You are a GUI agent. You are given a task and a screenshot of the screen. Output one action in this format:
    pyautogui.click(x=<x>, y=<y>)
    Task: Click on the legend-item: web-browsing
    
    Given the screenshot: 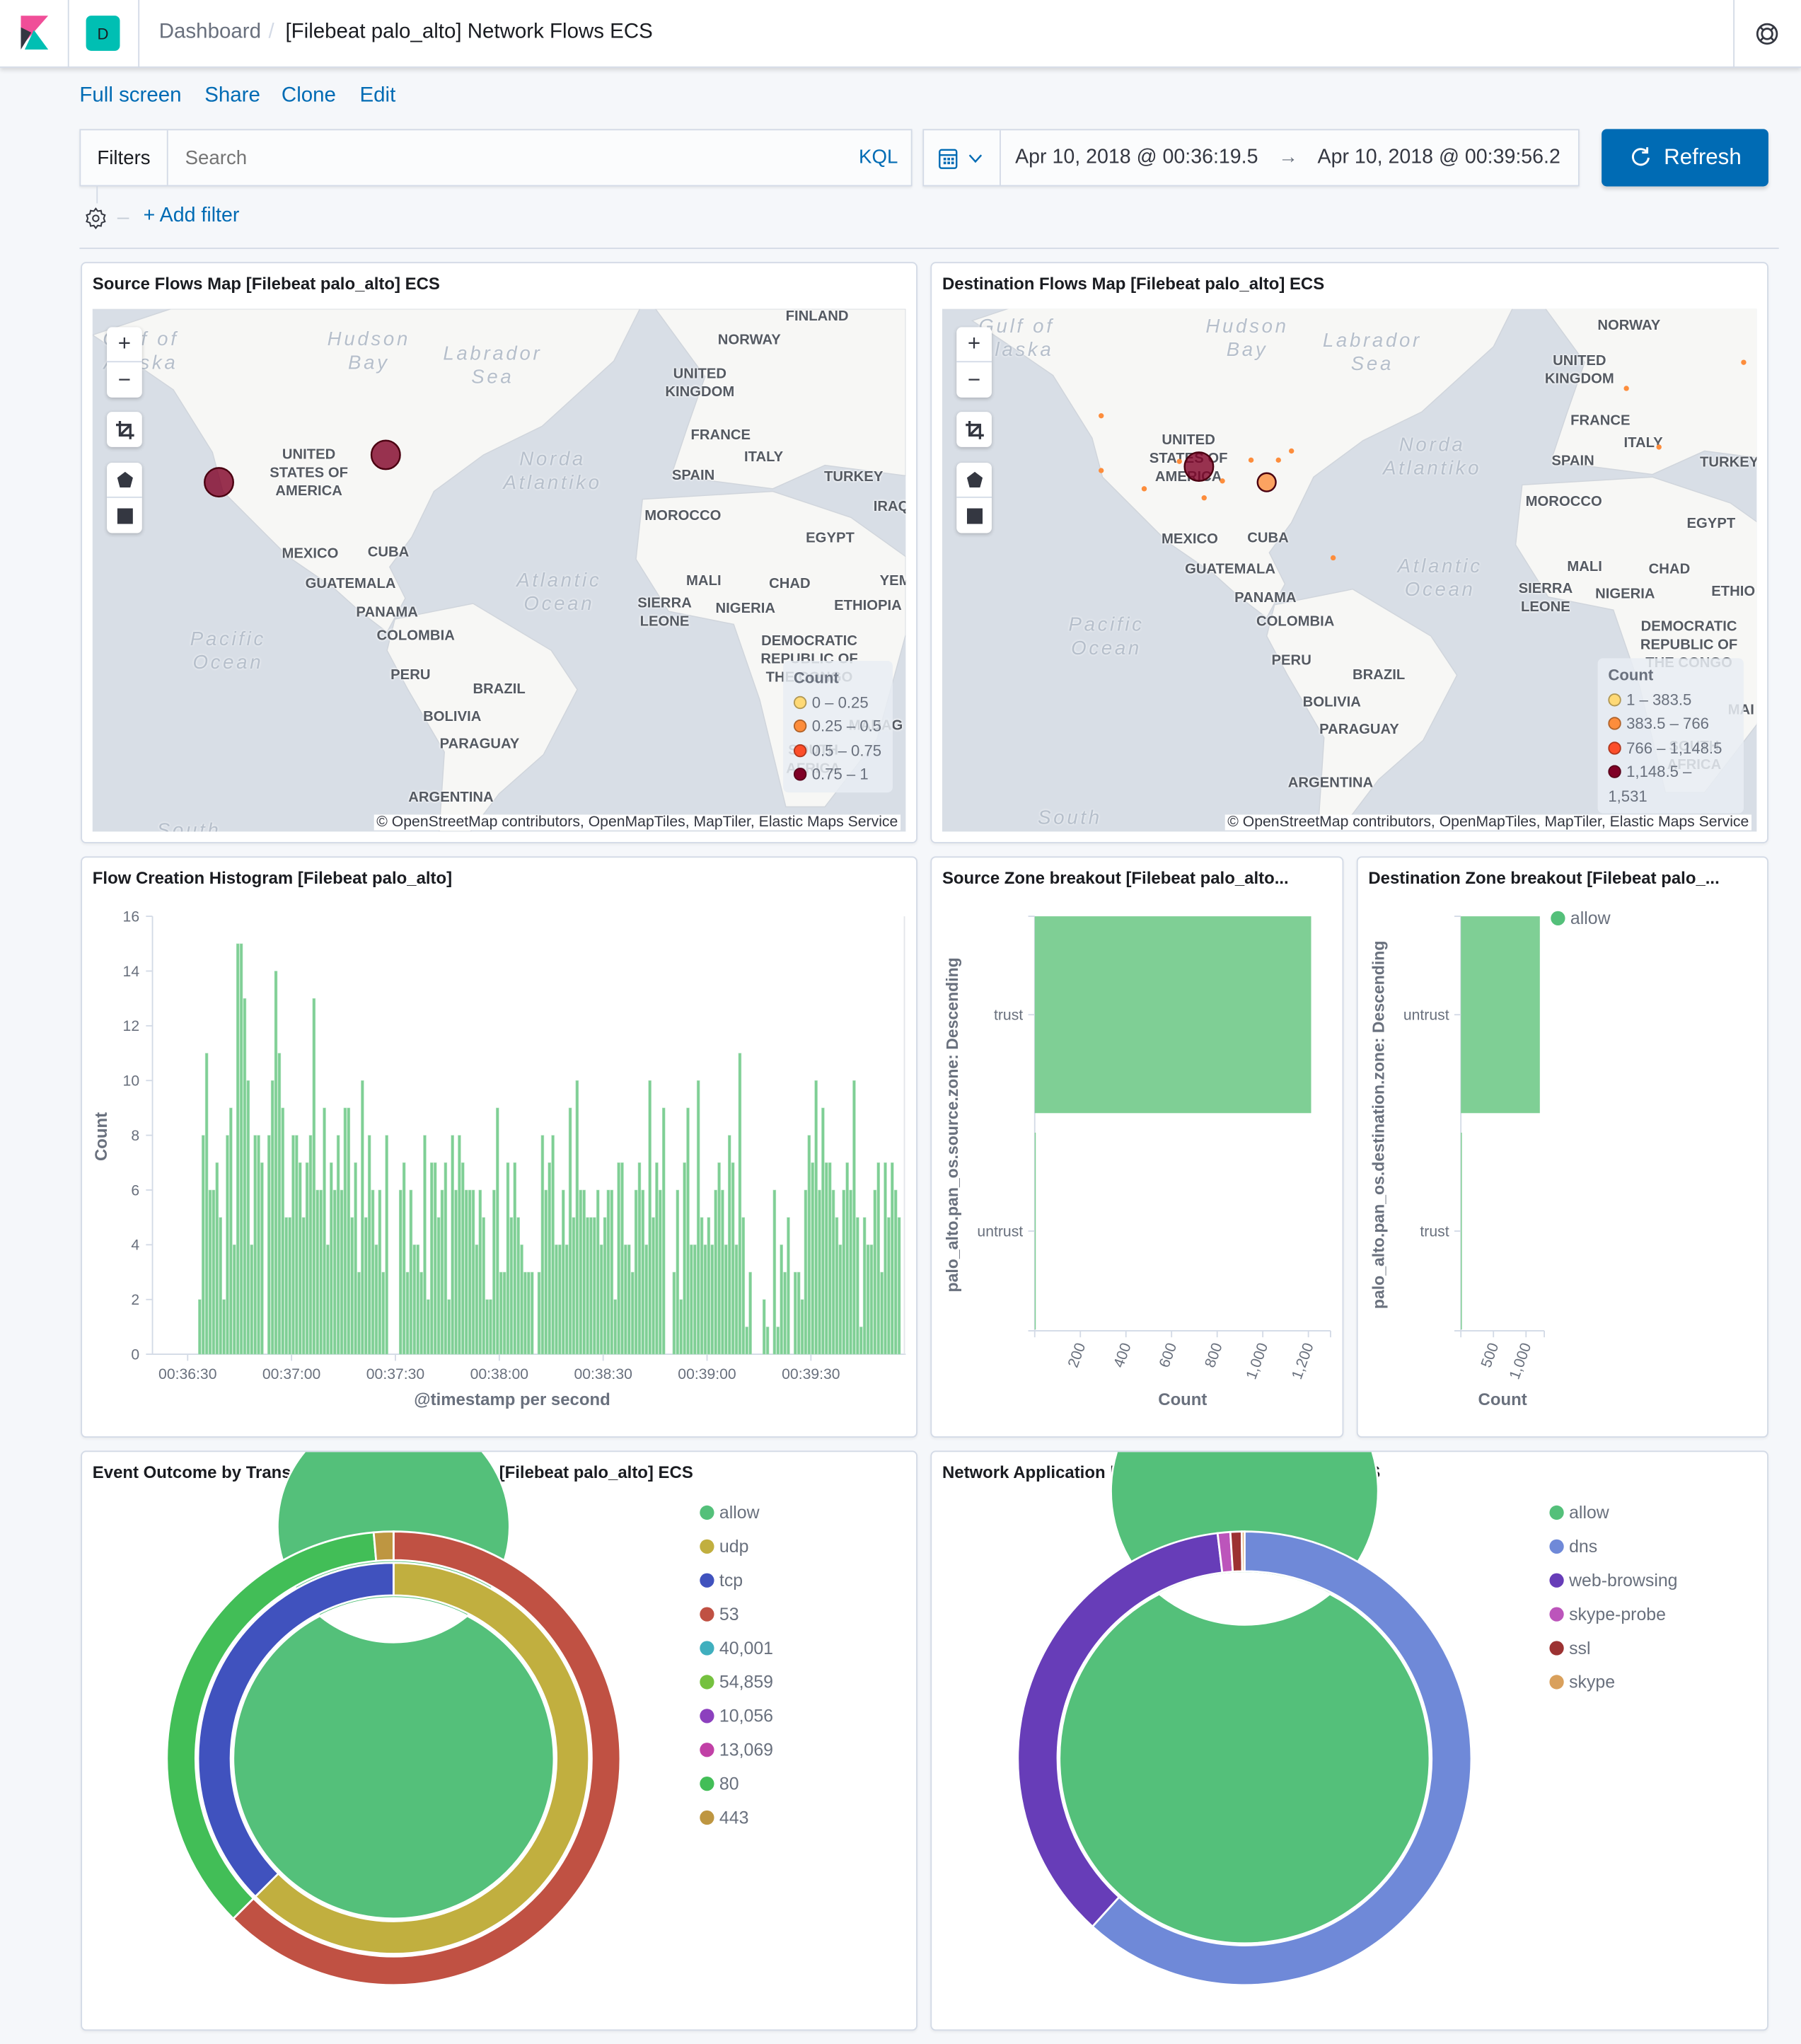 What is the action you would take?
    pyautogui.click(x=1614, y=1581)
    